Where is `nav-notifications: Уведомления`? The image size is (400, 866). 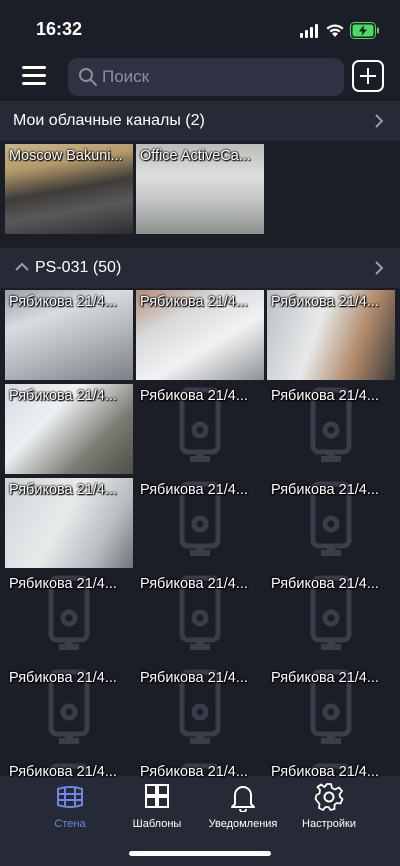
nav-notifications: Уведомления is located at coordinates (243, 806).